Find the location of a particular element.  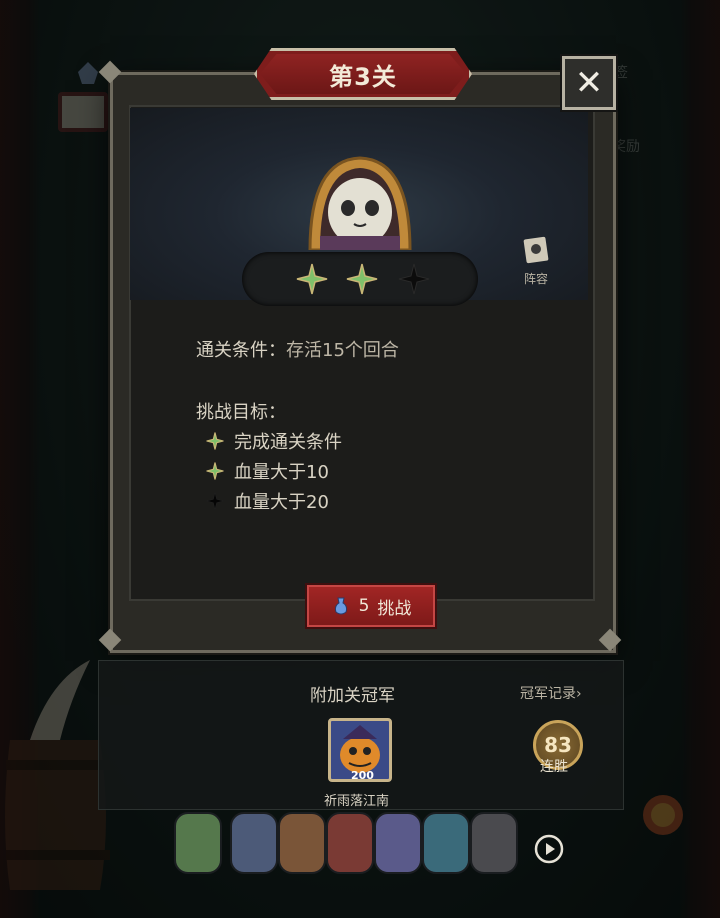

champion-title: 附加关冠军 is located at coordinates (352, 696).